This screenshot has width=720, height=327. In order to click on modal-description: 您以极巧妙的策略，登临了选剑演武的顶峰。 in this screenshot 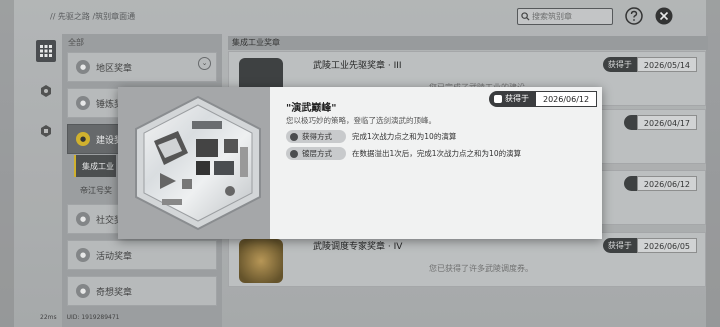, I will do `click(361, 120)`.